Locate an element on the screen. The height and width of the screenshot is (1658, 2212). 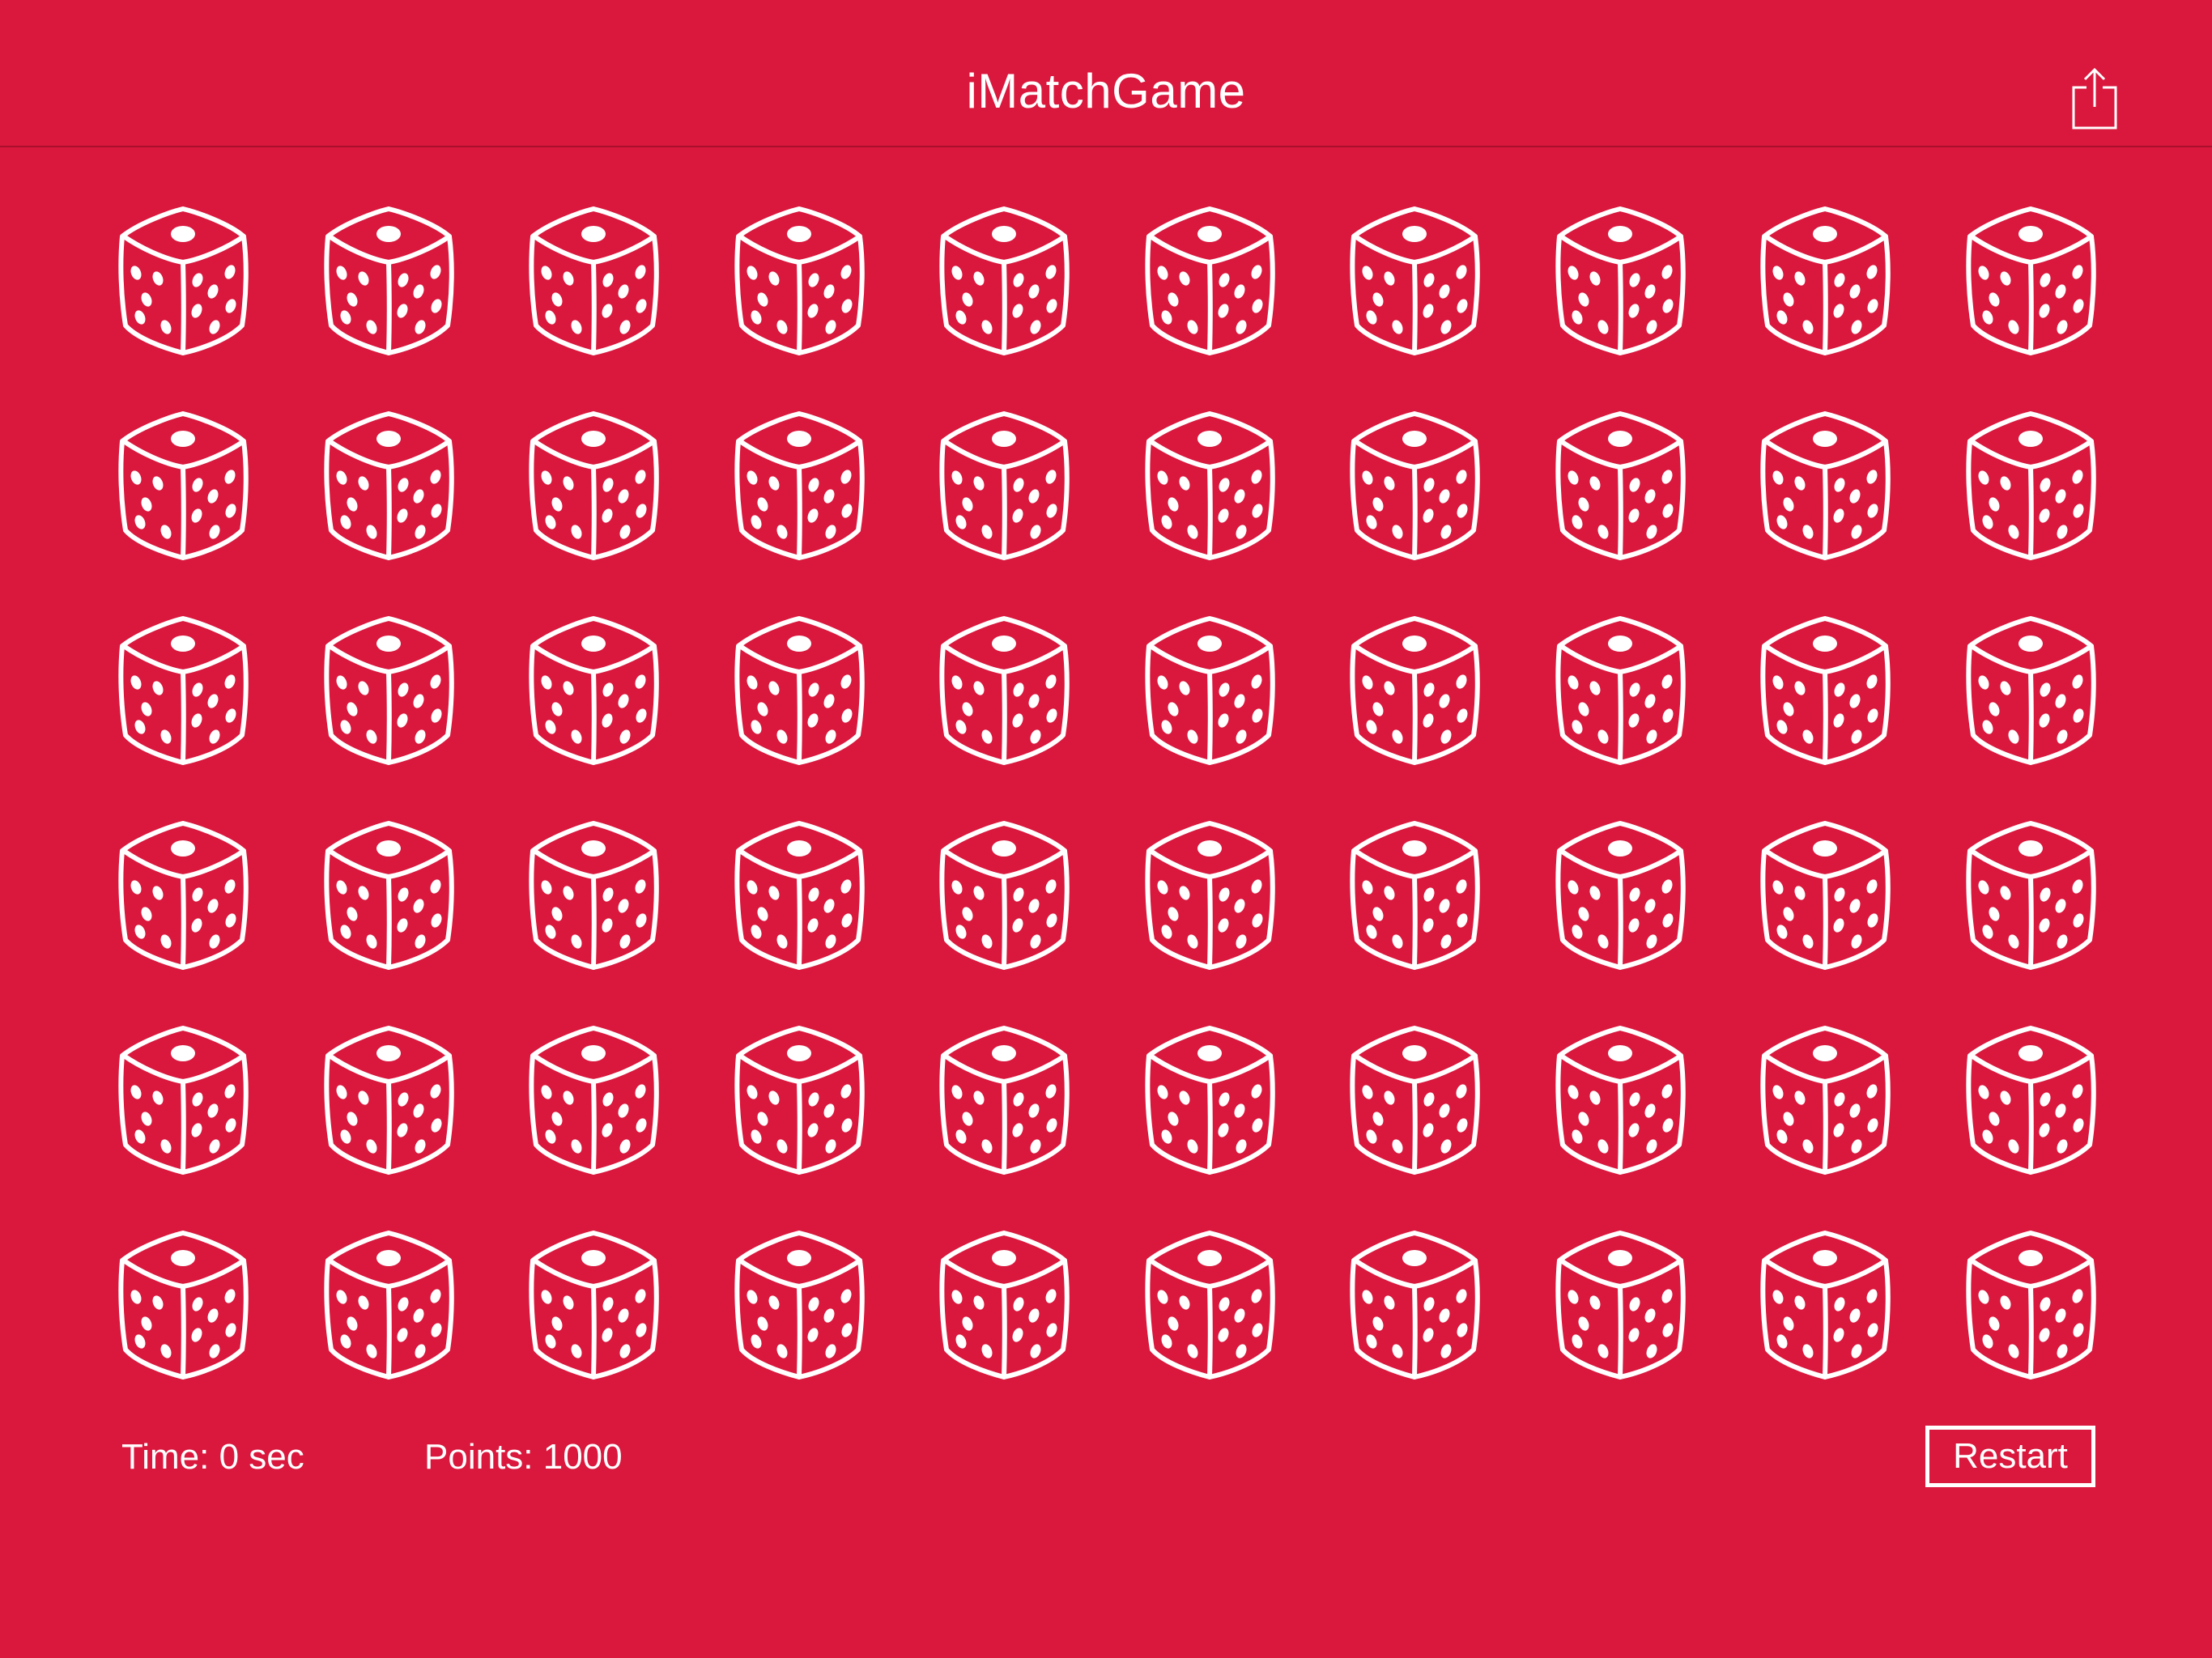
restart-button: Restart is located at coordinates (2010, 1456).